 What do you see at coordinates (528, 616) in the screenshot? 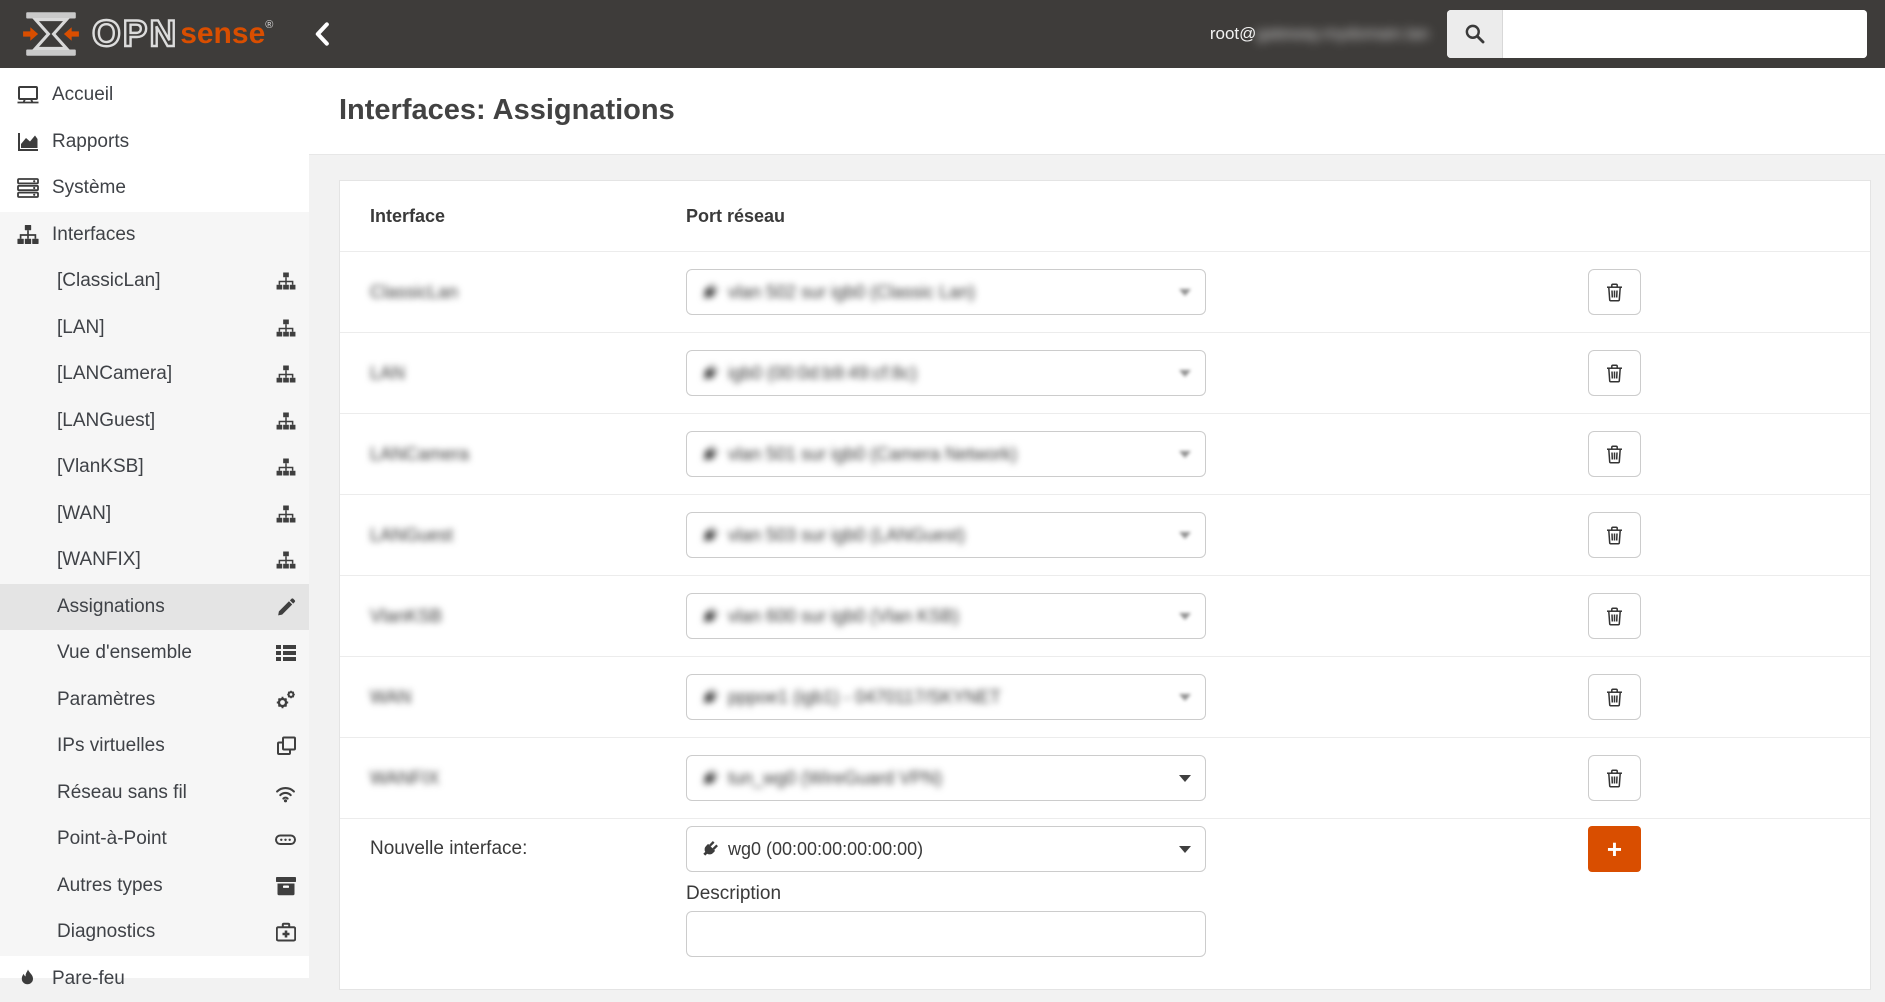
I see `interface-name-redacted: VlanKSB` at bounding box center [528, 616].